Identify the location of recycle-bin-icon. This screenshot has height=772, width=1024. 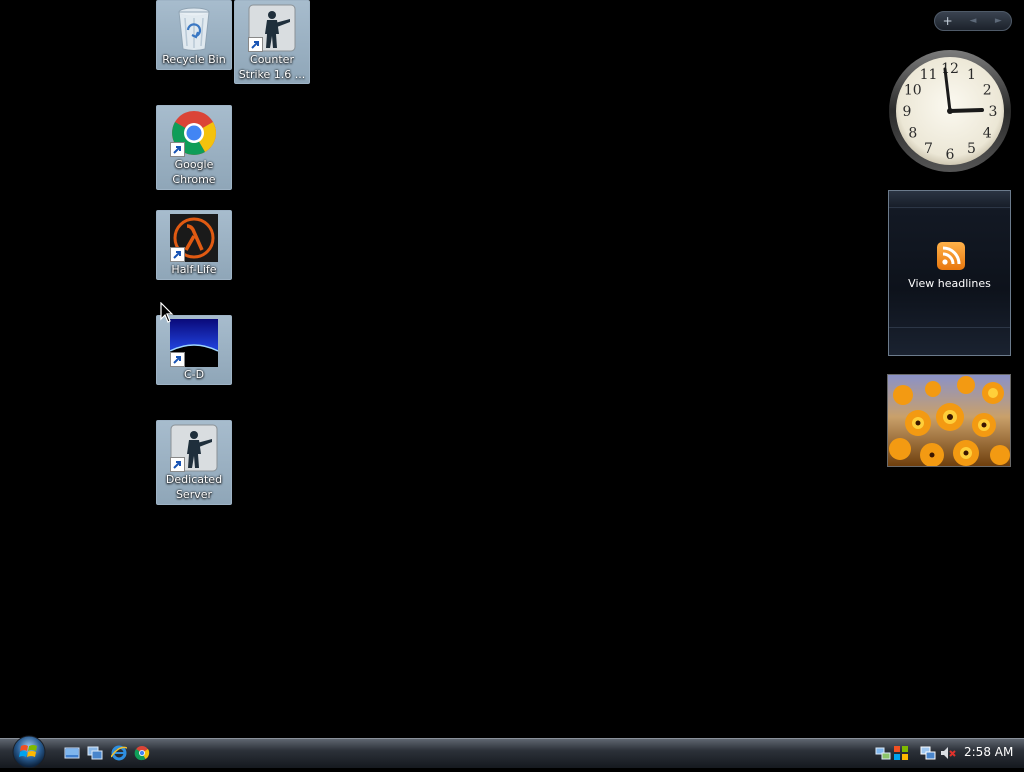
(194, 28).